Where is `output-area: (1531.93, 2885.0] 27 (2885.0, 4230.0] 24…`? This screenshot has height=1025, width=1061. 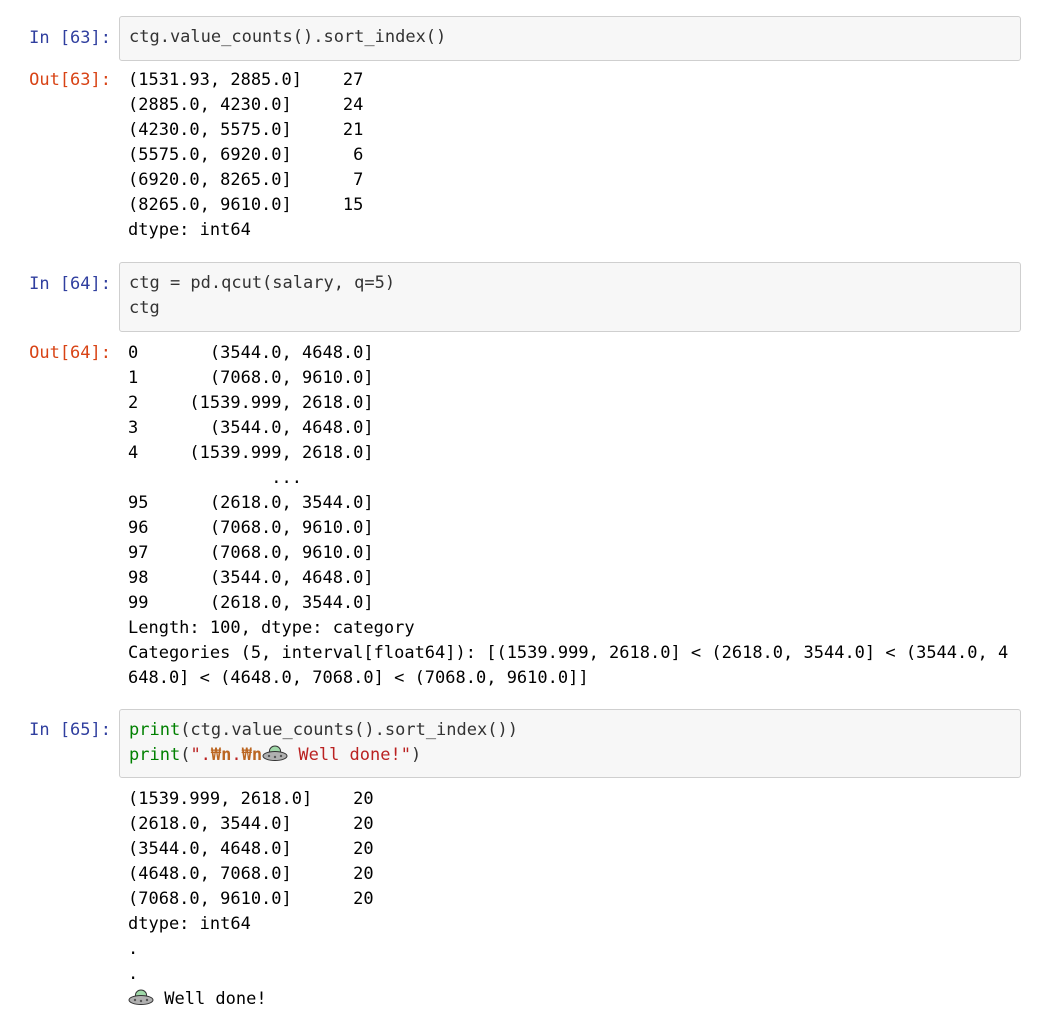 output-area: (1531.93, 2885.0] 27 (2885.0, 4230.0] 24… is located at coordinates (573, 155).